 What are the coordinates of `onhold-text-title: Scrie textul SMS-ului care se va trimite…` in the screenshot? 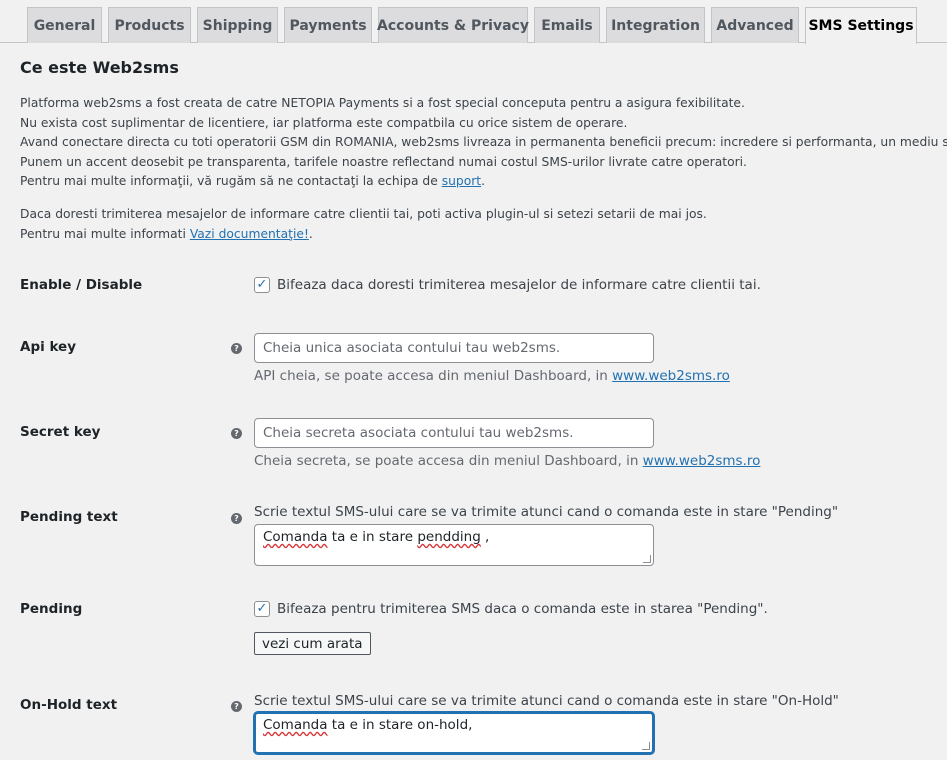 It's located at (546, 701).